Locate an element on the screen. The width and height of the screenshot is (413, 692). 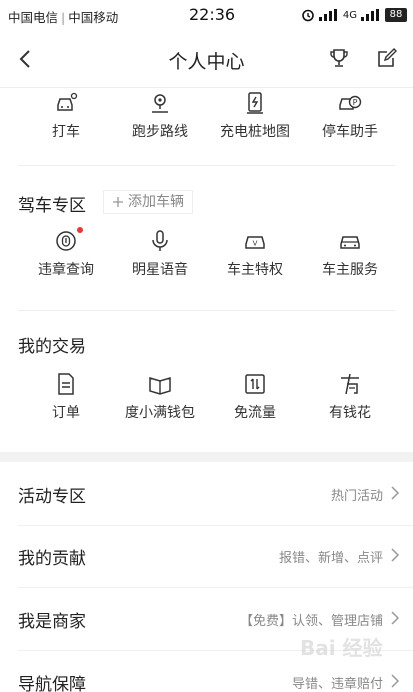
page-title: 个人中心 is located at coordinates (206, 62).